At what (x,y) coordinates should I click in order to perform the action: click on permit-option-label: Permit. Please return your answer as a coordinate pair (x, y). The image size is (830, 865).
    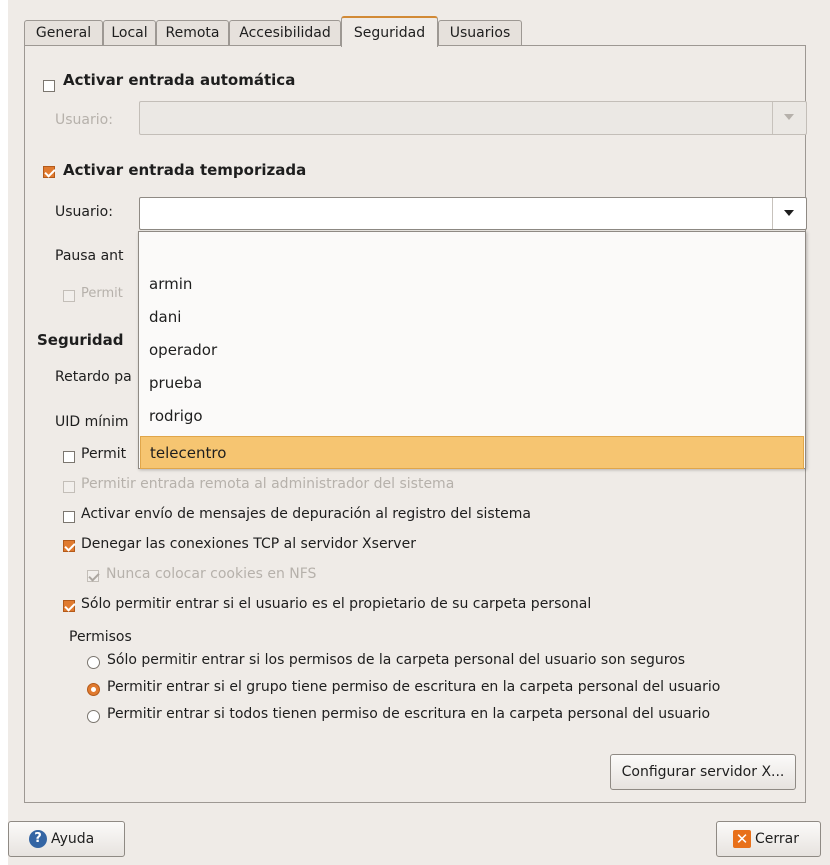
    Looking at the image, I should click on (104, 454).